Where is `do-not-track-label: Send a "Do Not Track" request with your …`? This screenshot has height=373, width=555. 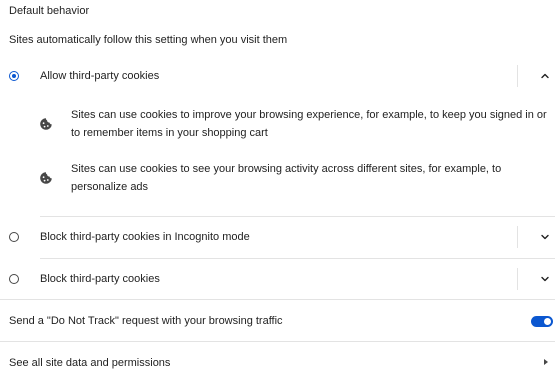
do-not-track-label: Send a "Do Not Track" request with your … is located at coordinates (146, 321).